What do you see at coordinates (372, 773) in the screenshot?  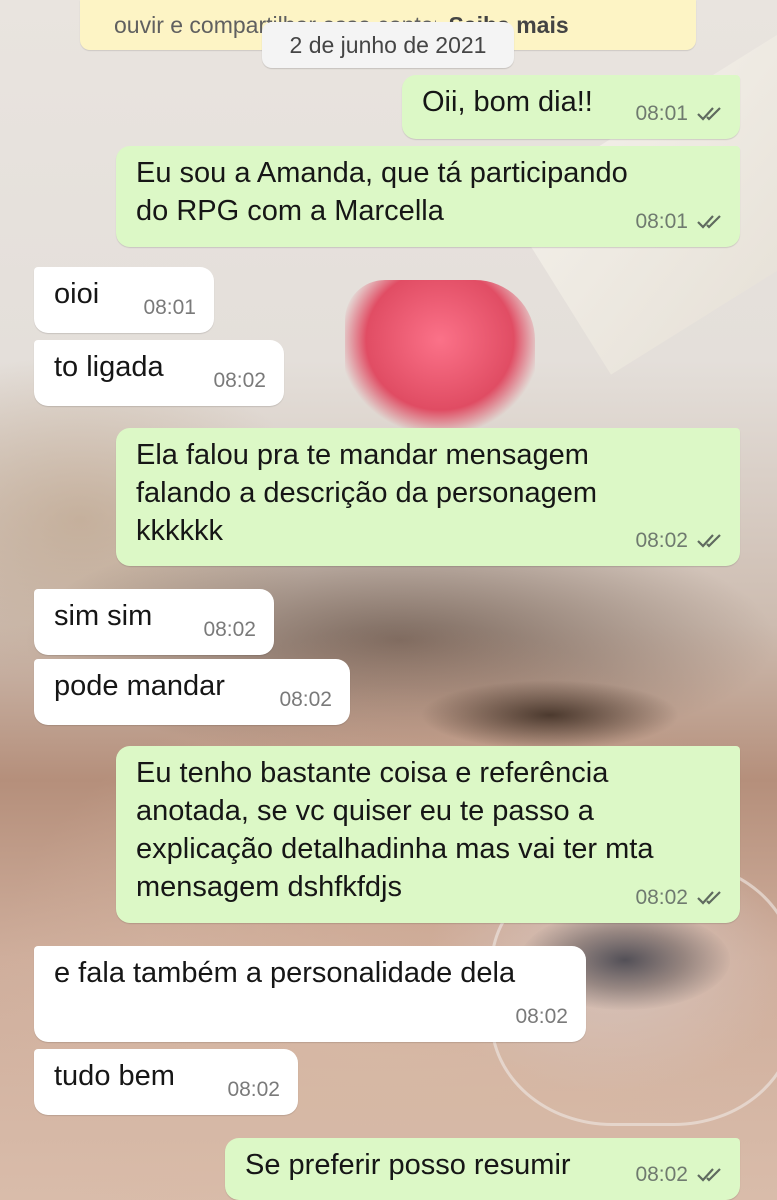 I see `message-text-line: Eu tenho bastante coisa e referência` at bounding box center [372, 773].